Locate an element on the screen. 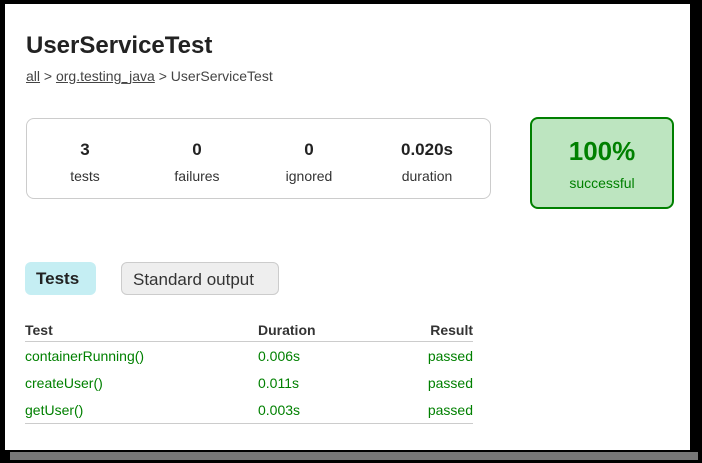 This screenshot has height=463, width=702. duration-label: duration is located at coordinates (427, 176).